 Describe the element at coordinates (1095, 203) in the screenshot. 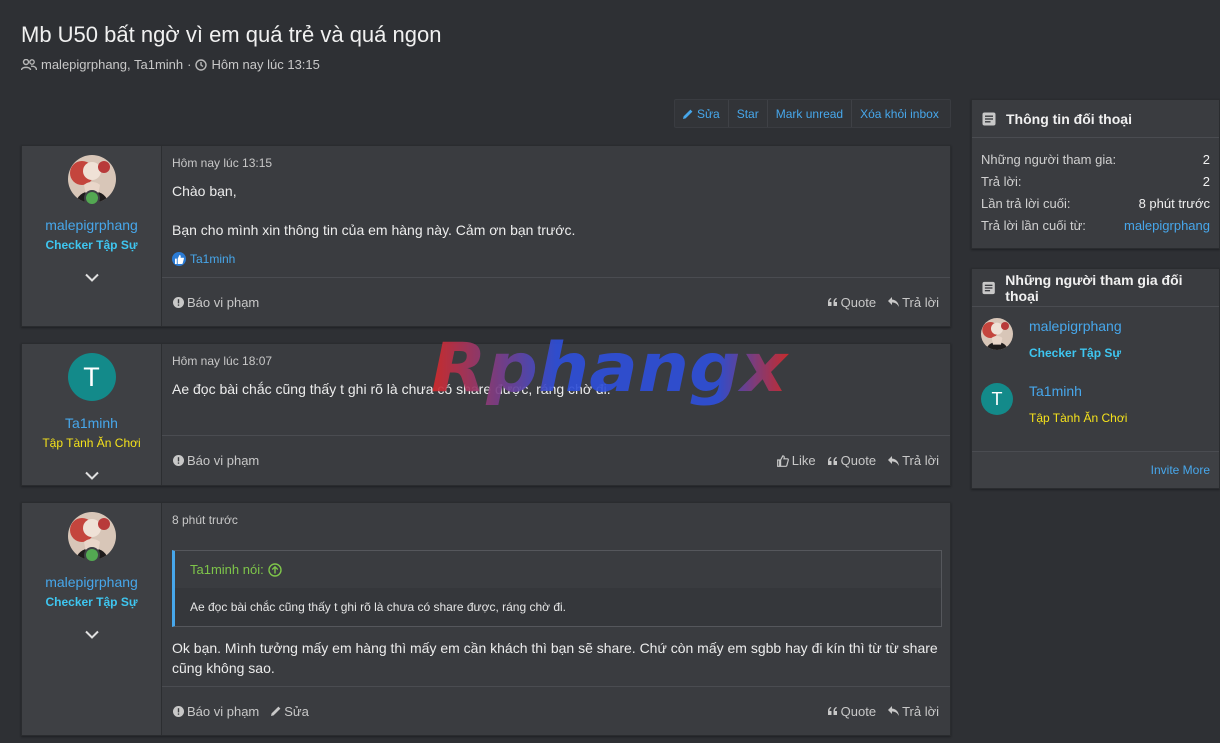

I see `info-row-last-reply: Lần trả lời cuối: 8 phút trước` at that location.